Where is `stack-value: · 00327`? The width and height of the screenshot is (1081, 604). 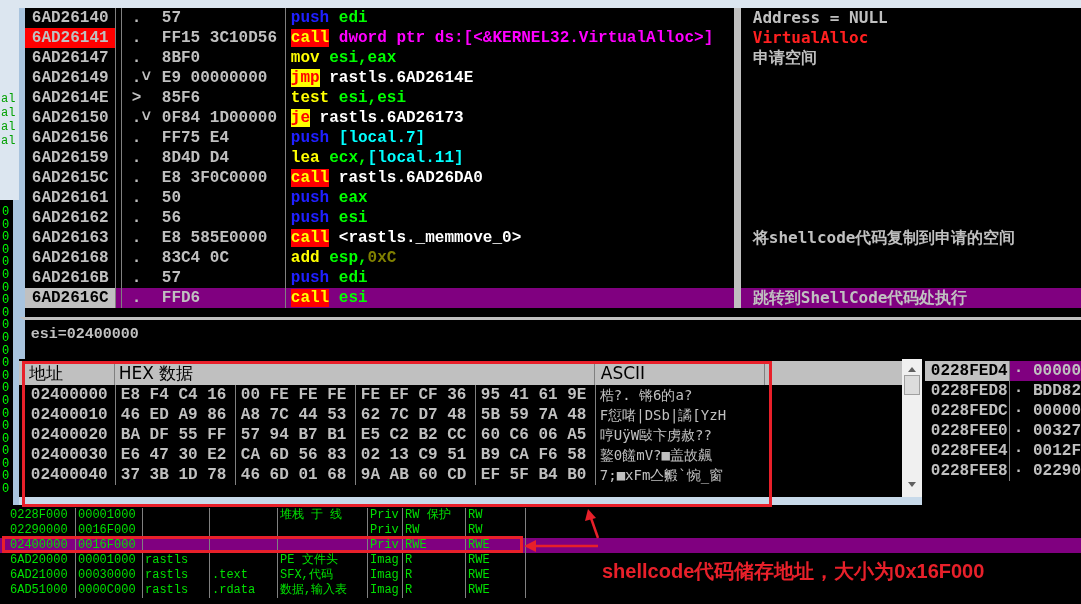
stack-value: · 00327 is located at coordinates (1044, 430).